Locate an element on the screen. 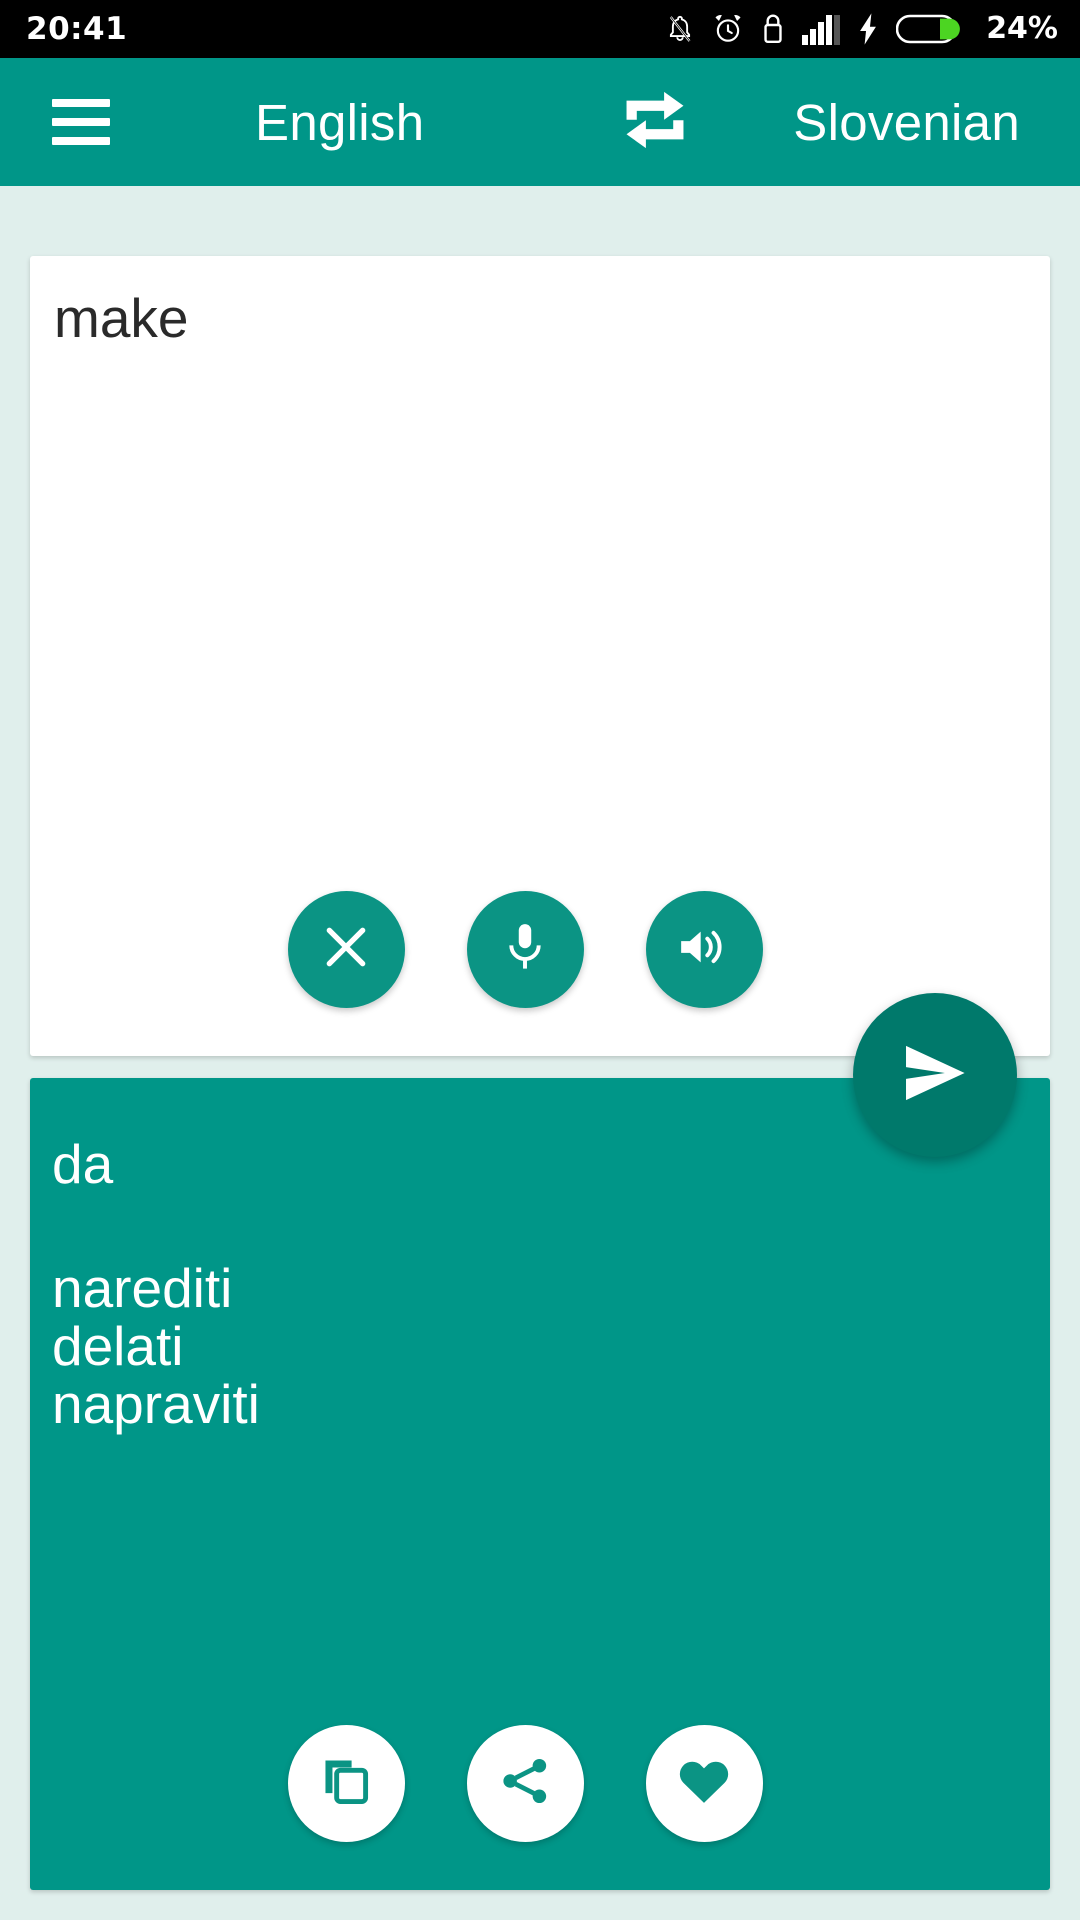 The width and height of the screenshot is (1080, 1920). status-bar: 20:41 24% is located at coordinates (540, 29).